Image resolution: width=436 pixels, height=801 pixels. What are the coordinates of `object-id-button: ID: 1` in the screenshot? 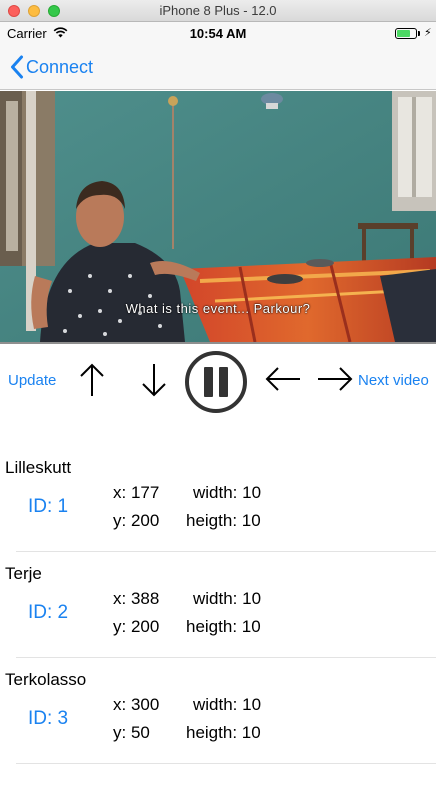 It's located at (48, 507).